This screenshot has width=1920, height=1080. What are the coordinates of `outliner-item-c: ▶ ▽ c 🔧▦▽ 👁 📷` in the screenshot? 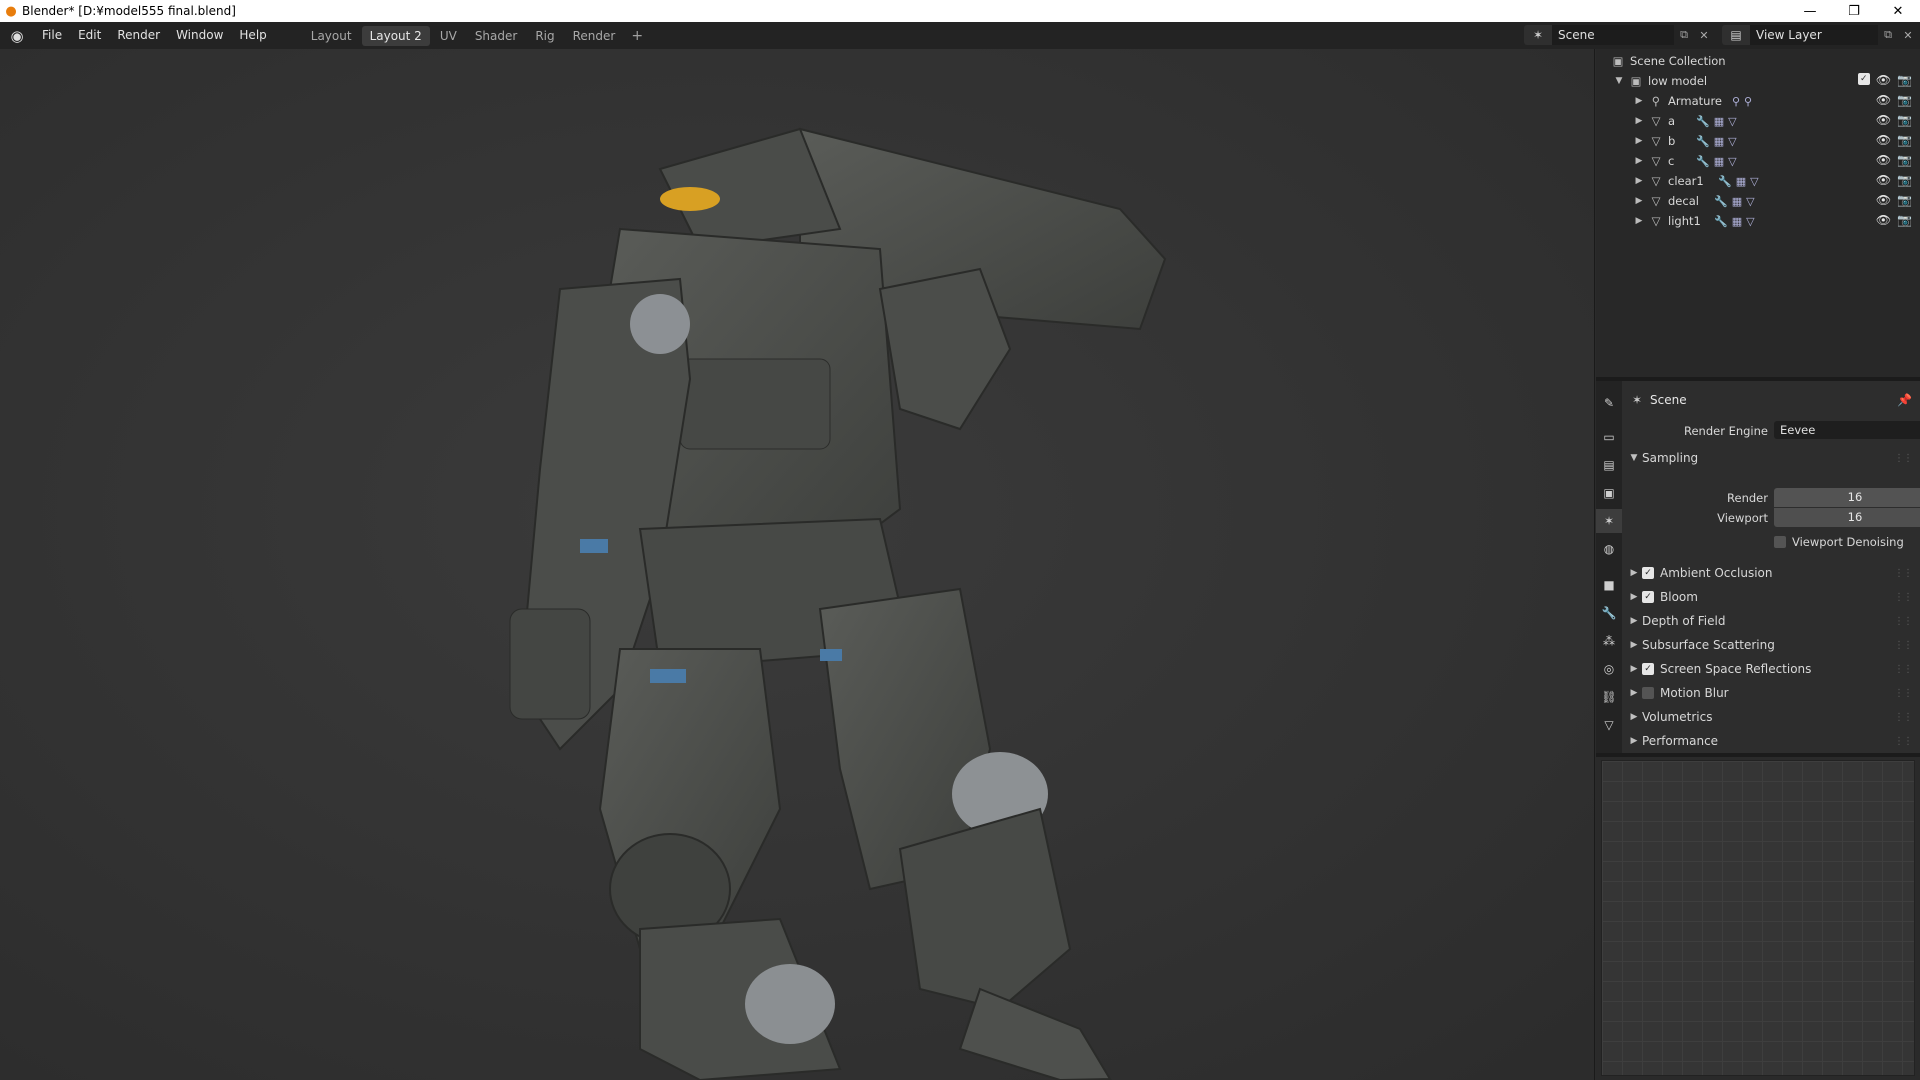 It's located at (1758, 161).